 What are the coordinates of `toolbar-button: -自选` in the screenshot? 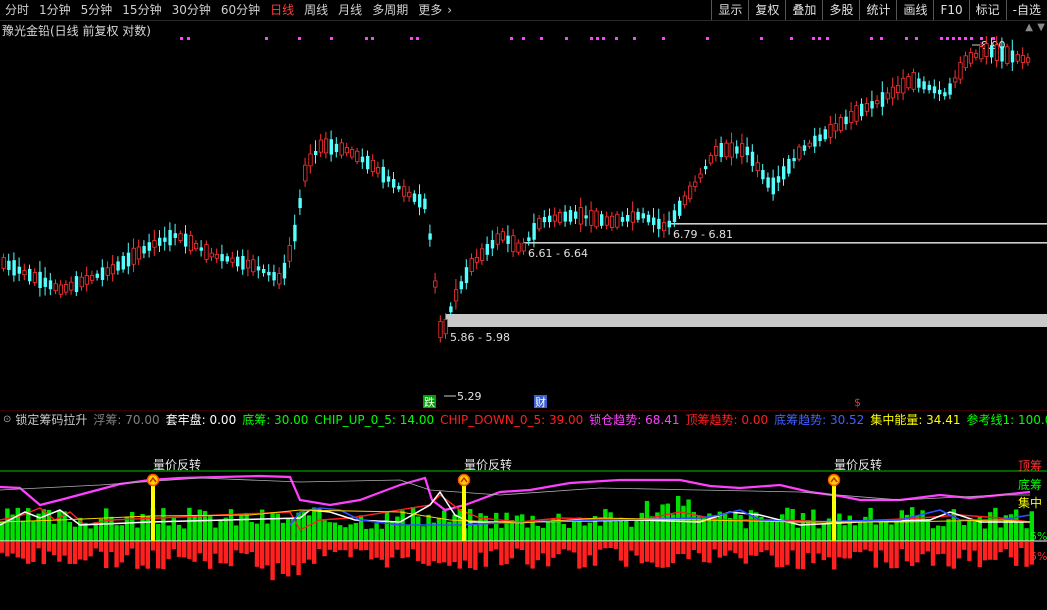 It's located at (1026, 10).